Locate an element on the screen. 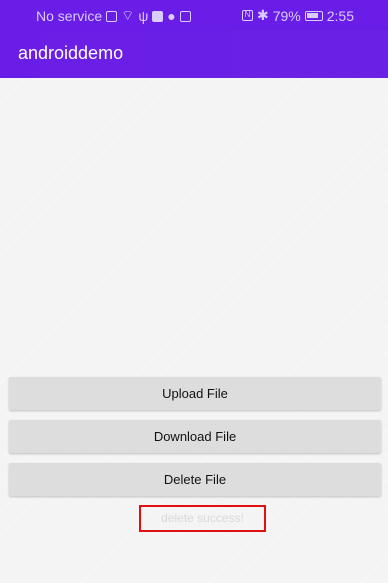 This screenshot has height=583, width=388. delete-file-button: Delete File is located at coordinates (195, 479).